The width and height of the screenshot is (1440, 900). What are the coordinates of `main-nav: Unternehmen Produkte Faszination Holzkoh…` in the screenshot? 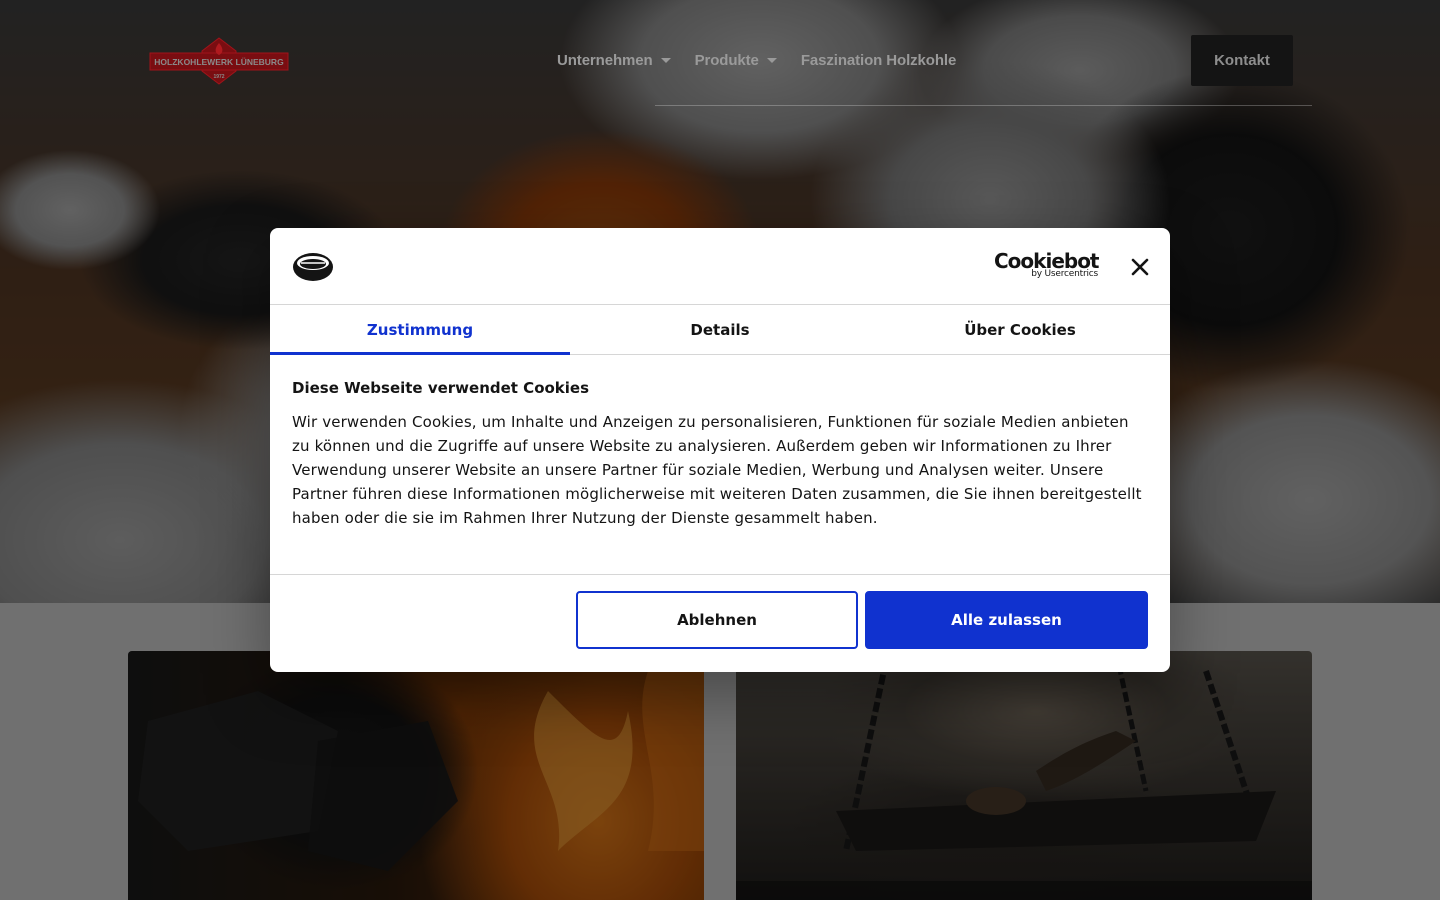 It's located at (768, 60).